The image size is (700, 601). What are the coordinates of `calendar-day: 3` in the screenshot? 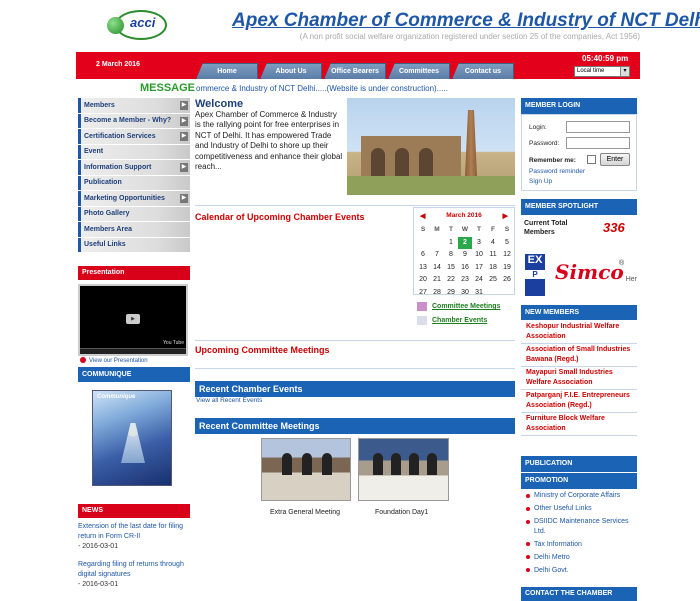 It's located at (479, 243).